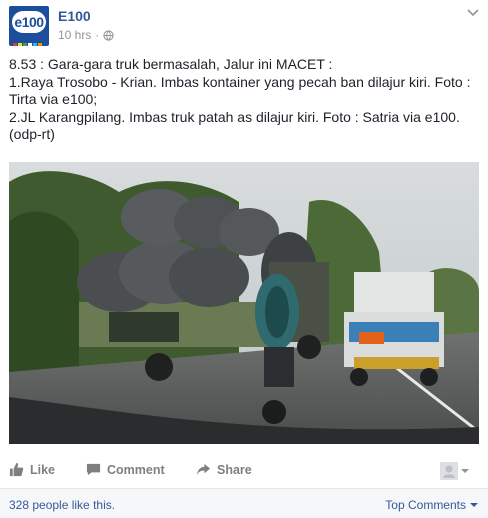 The image size is (488, 518). I want to click on post-header: e100 E100 10 hrs ·, so click(244, 26).